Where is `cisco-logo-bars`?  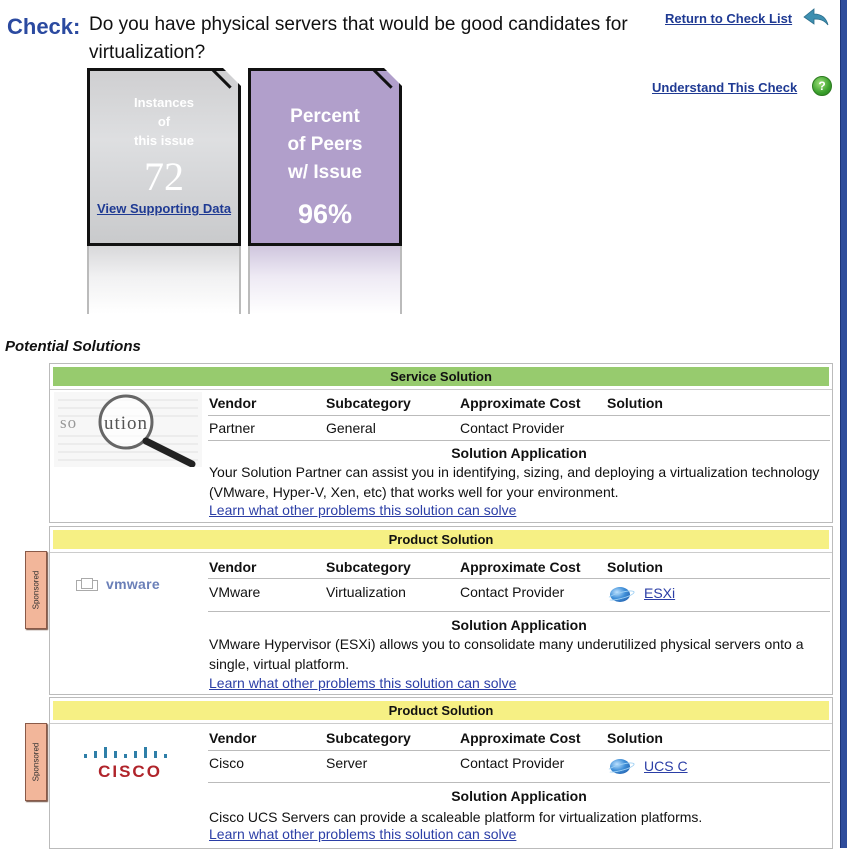
cisco-logo-bars is located at coordinates (125, 752).